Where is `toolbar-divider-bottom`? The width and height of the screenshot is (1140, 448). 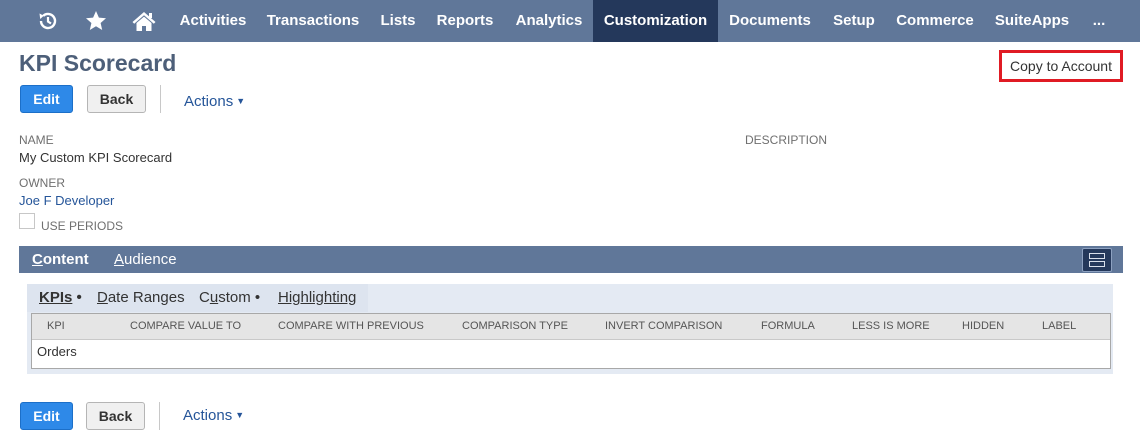
toolbar-divider-bottom is located at coordinates (159, 416).